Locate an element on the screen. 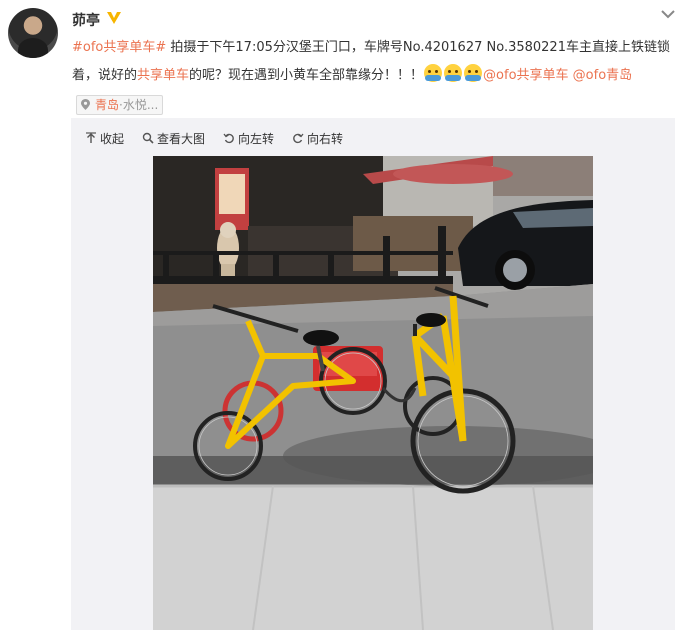  username: 茆亭 is located at coordinates (86, 20).